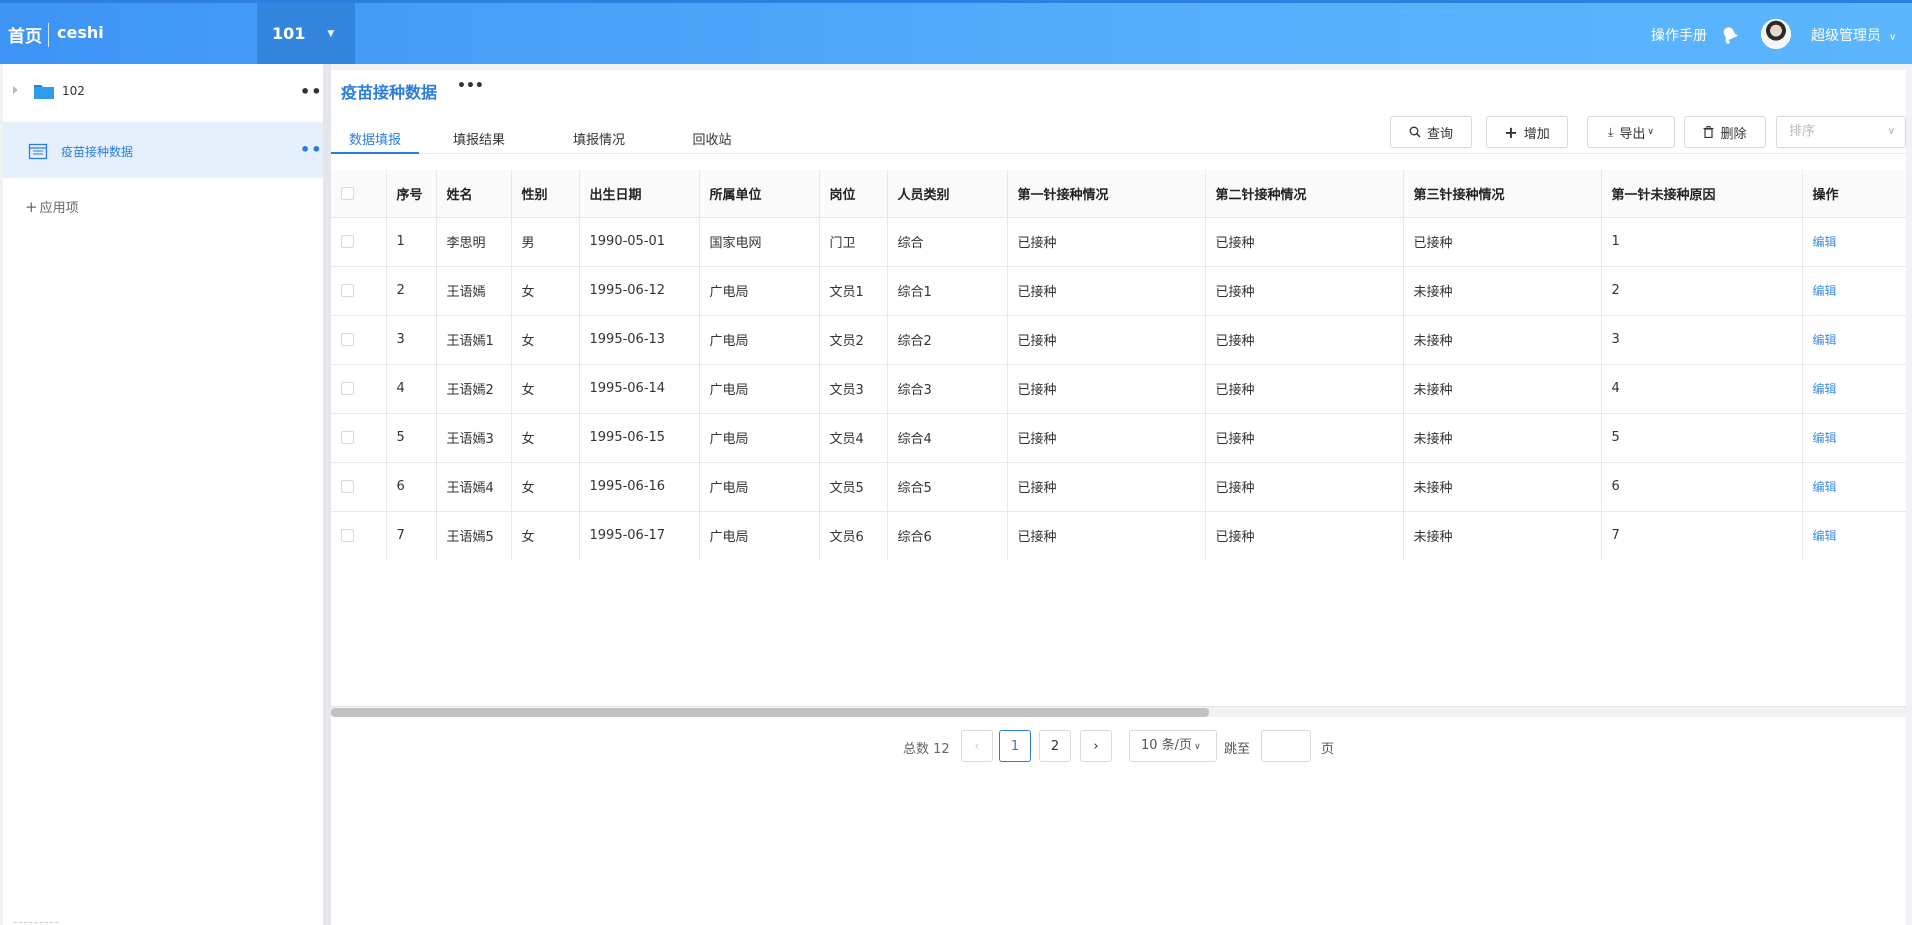 This screenshot has height=925, width=1912. What do you see at coordinates (1106, 194) in the screenshot?
I see `column-header: 第一针接种情况` at bounding box center [1106, 194].